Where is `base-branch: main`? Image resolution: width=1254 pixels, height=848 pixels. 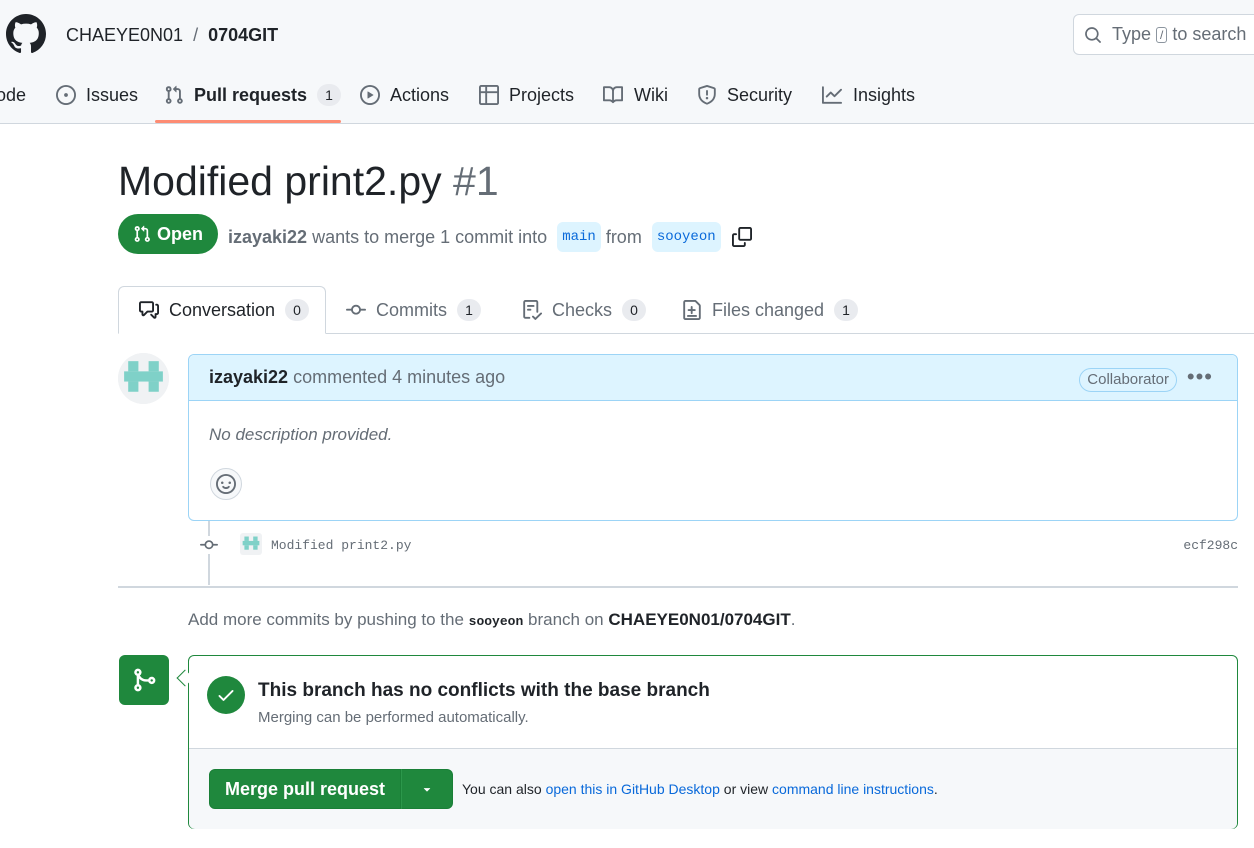
base-branch: main is located at coordinates (579, 237).